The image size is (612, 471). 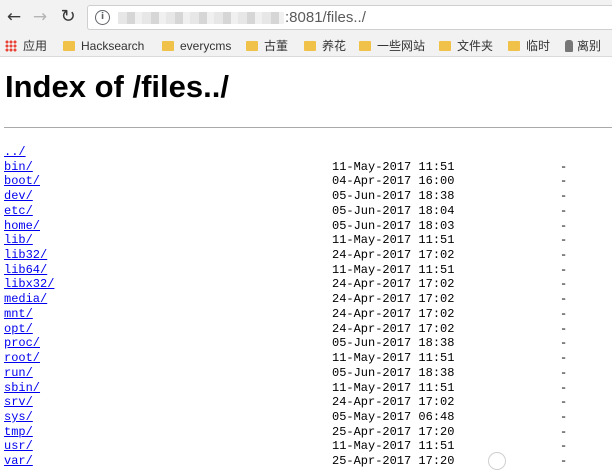 What do you see at coordinates (25, 255) in the screenshot?
I see `listing-link: lib32/` at bounding box center [25, 255].